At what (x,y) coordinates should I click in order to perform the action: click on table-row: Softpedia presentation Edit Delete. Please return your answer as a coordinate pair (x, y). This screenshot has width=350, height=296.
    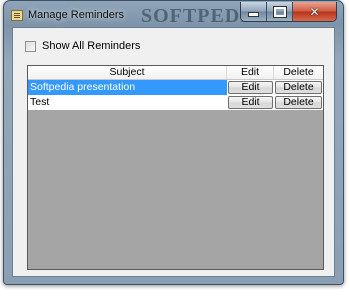
    Looking at the image, I should click on (175, 87).